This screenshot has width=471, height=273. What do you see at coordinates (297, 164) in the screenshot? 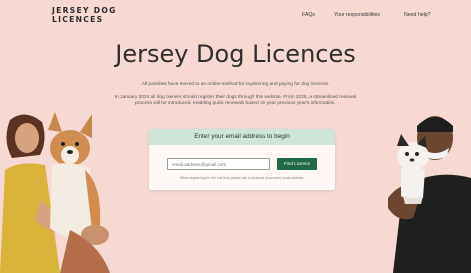
I see `find-licence-button: Find Licence` at bounding box center [297, 164].